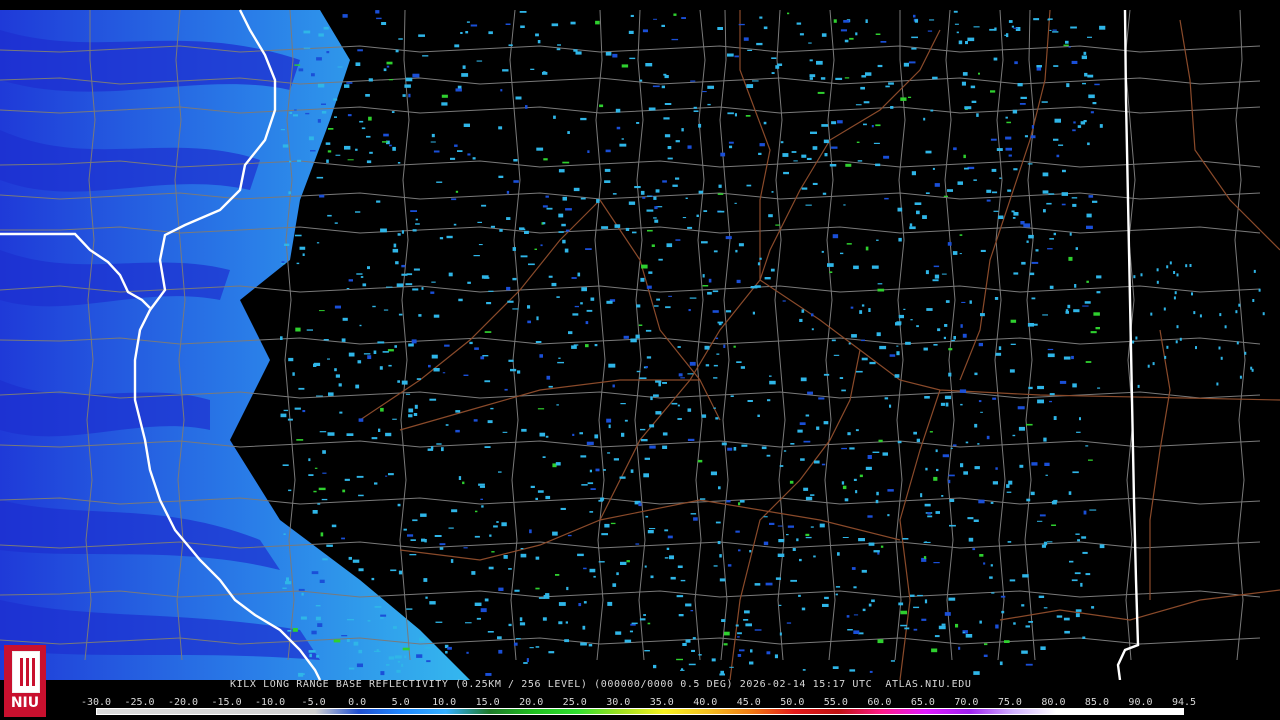 The image size is (1280, 720). I want to click on colorbar-label: 5.0, so click(400, 702).